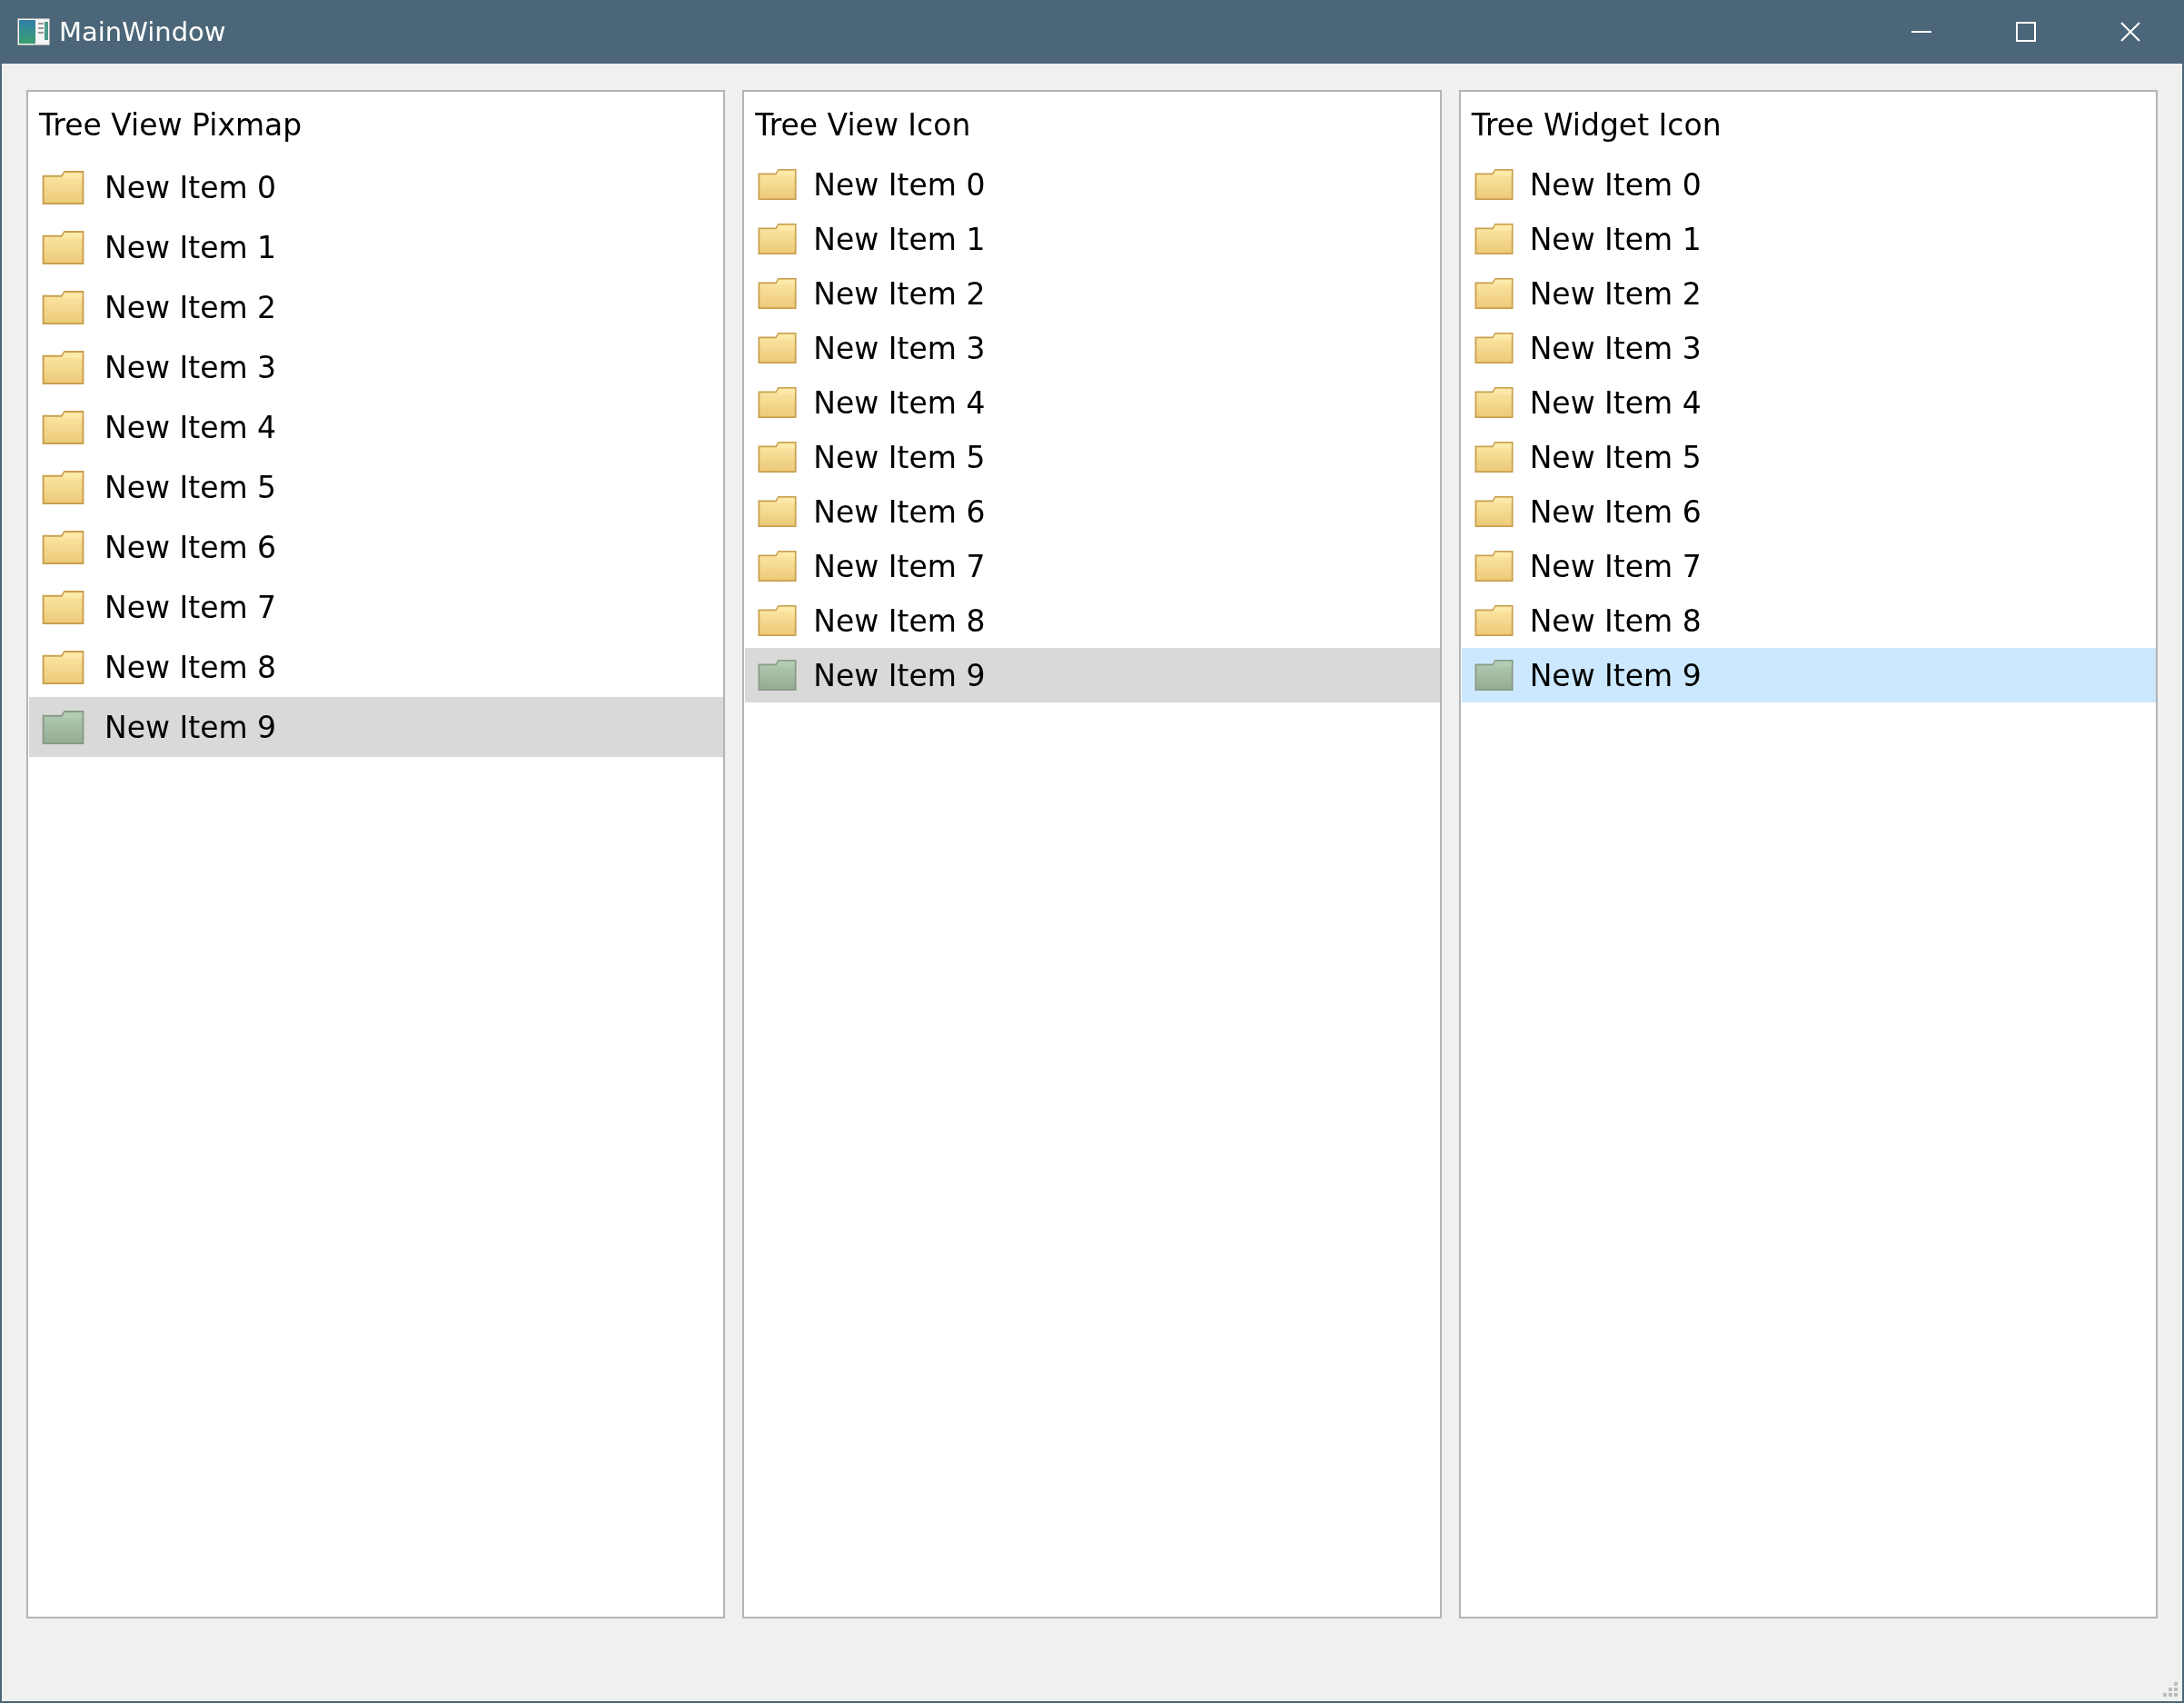 Image resolution: width=2184 pixels, height=1703 pixels. Describe the element at coordinates (2129, 32) in the screenshot. I see `close-icon` at that location.